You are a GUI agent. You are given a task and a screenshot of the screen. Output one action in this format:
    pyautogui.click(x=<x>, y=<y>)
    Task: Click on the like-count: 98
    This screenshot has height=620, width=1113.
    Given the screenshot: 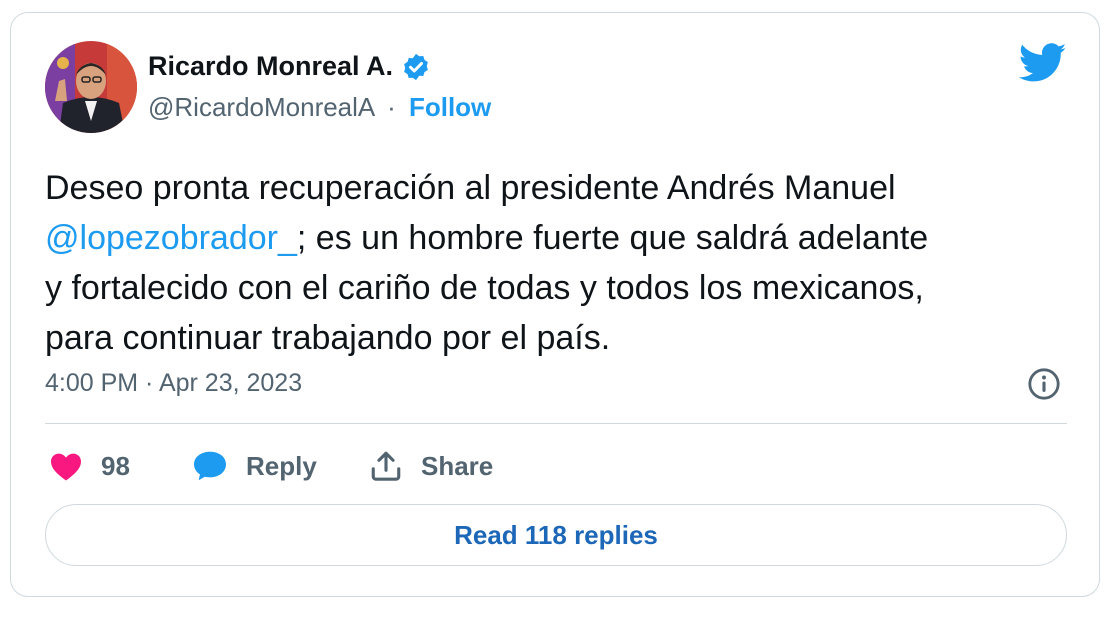 What is the action you would take?
    pyautogui.click(x=115, y=465)
    